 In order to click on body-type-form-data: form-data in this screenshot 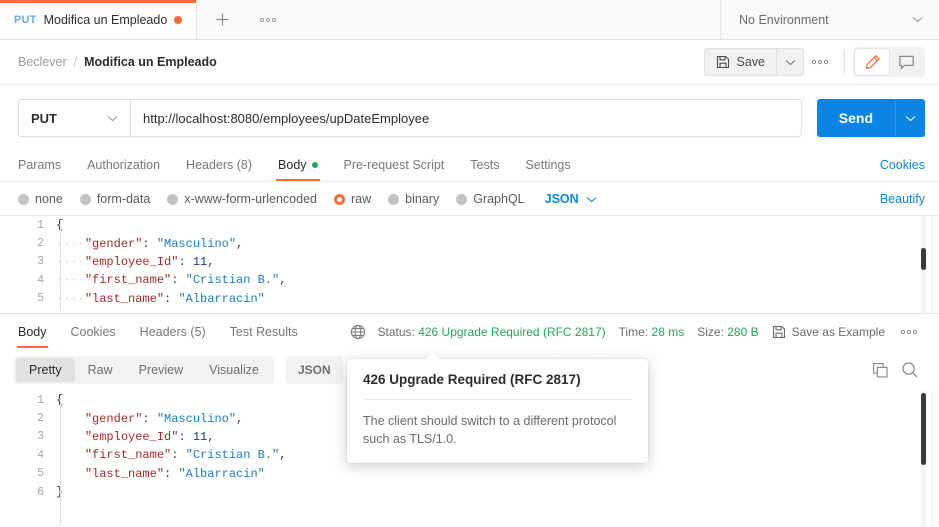, I will do `click(114, 199)`.